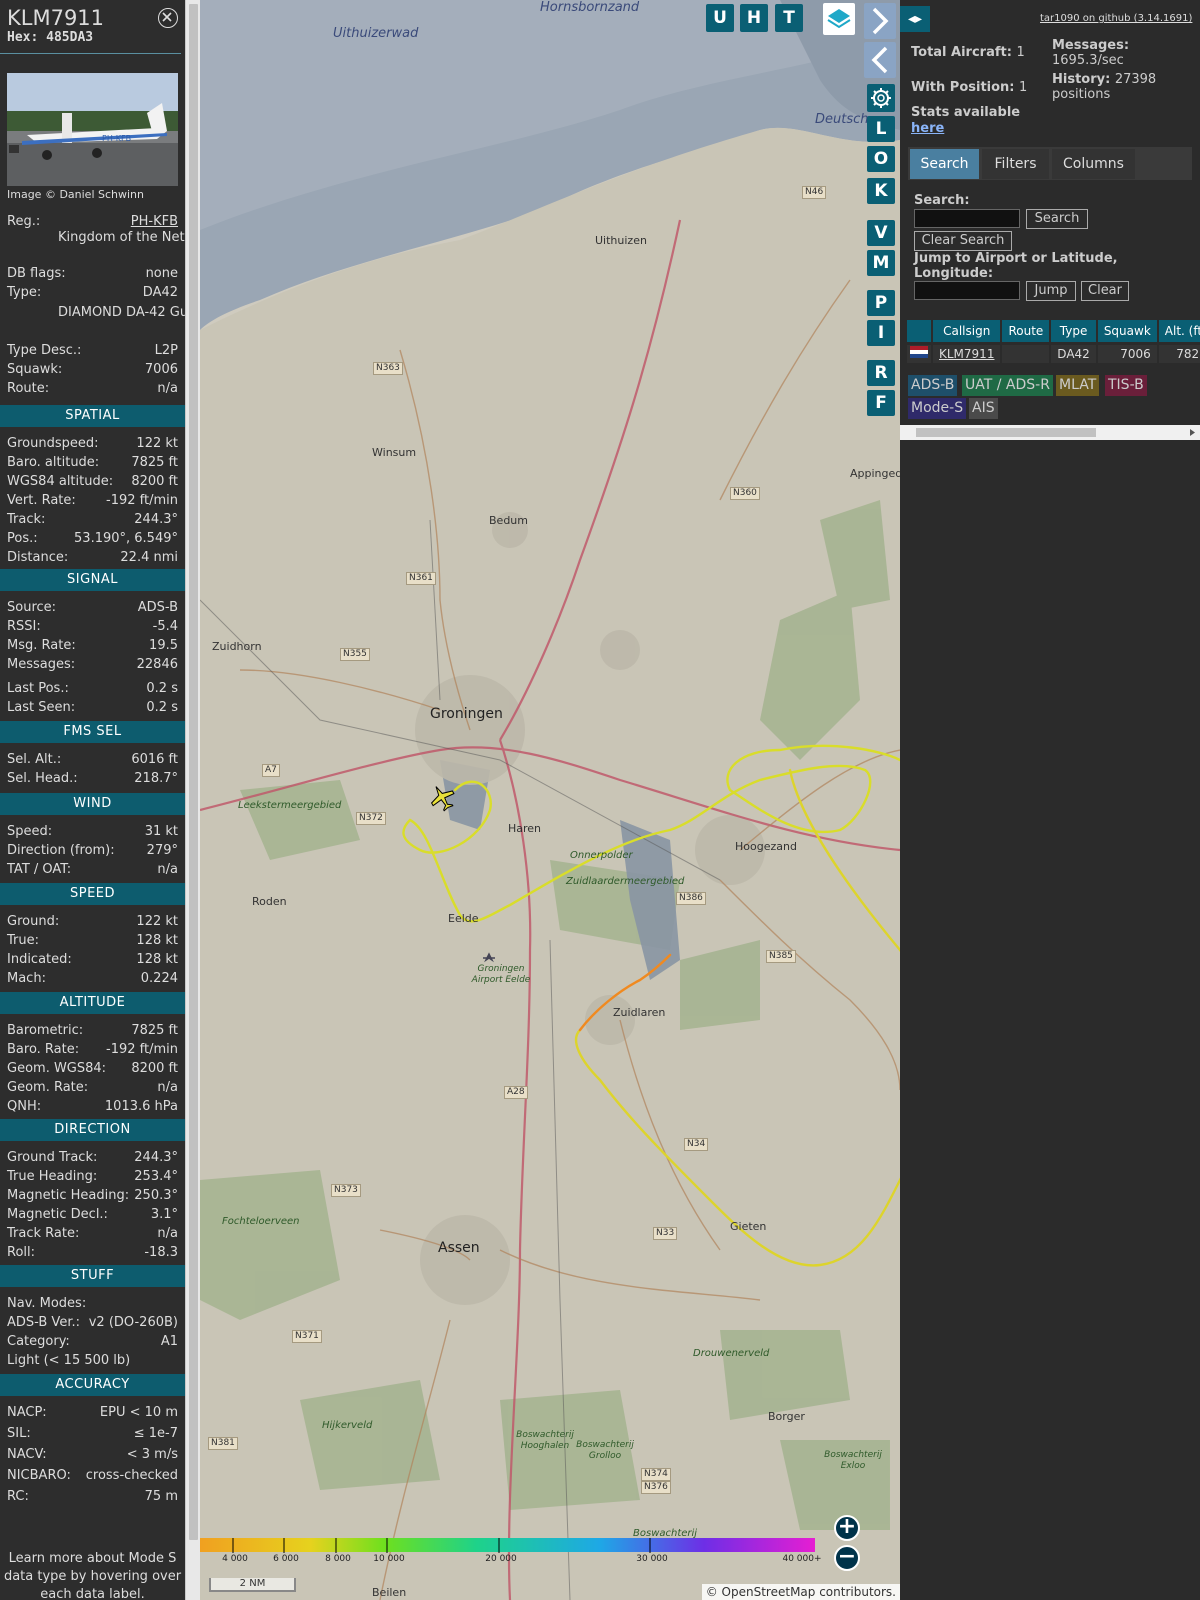 The width and height of the screenshot is (1200, 1600). What do you see at coordinates (967, 331) in the screenshot?
I see `col-callsign: Callsign` at bounding box center [967, 331].